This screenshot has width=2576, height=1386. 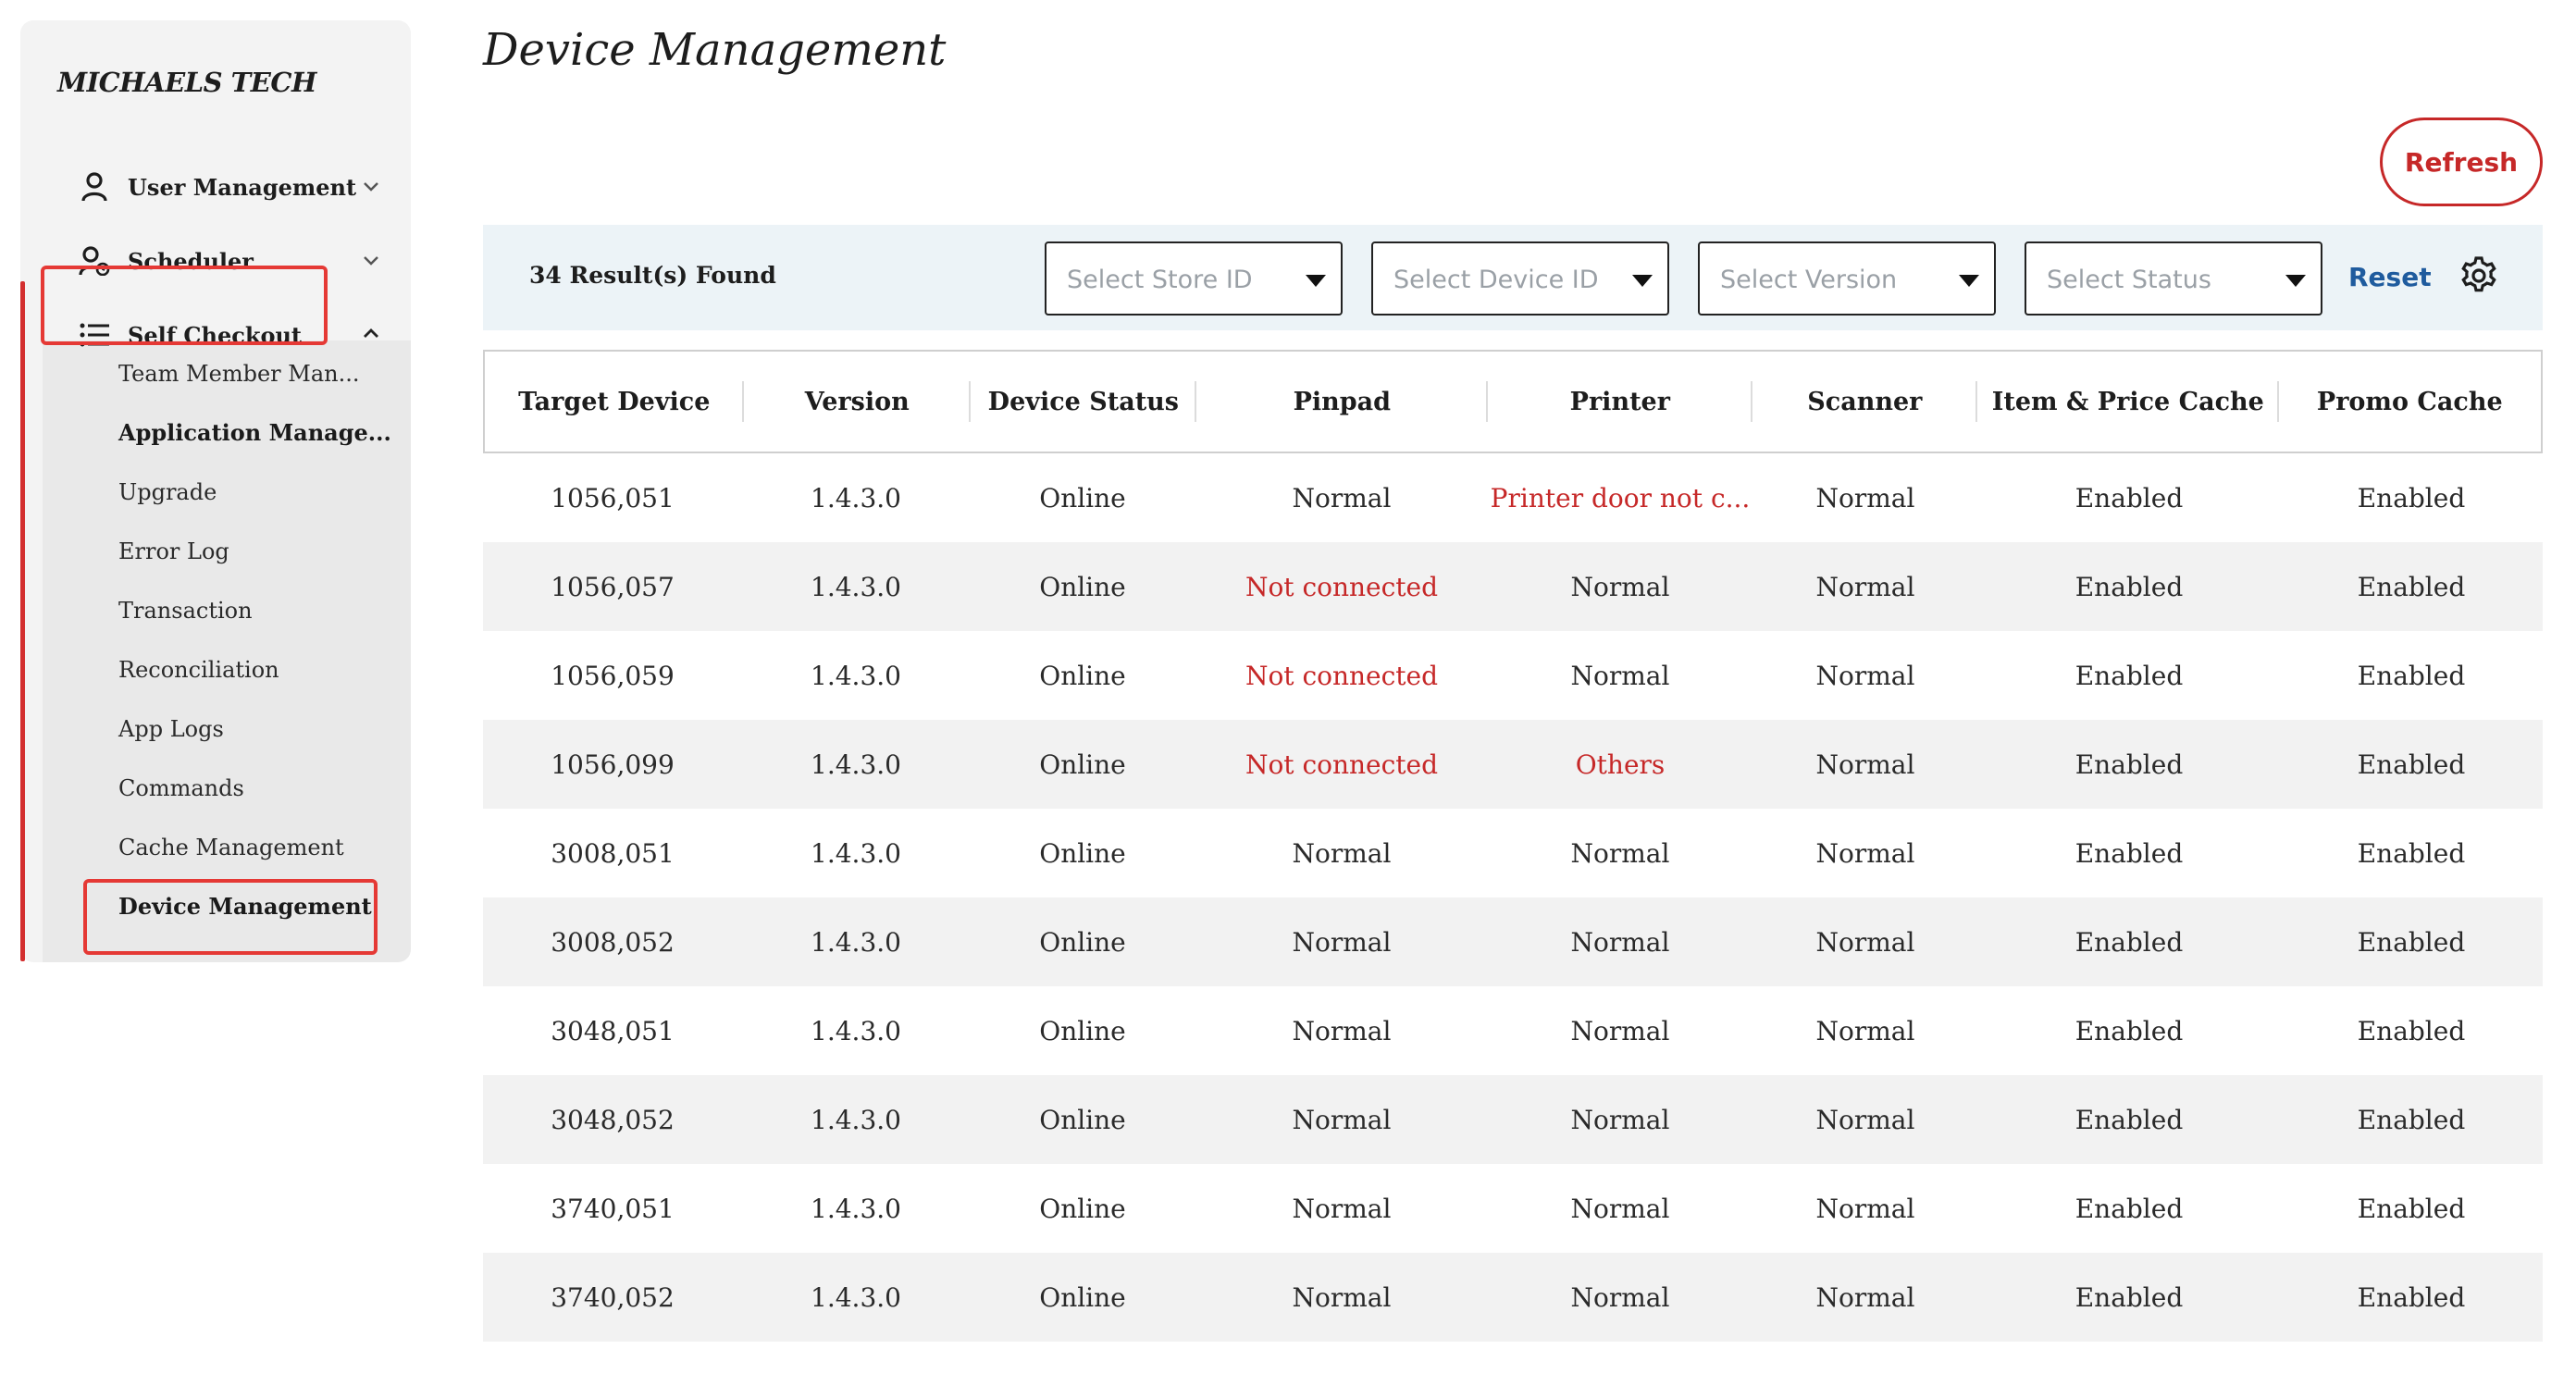 I want to click on results-count: 34 Result(s) Found, so click(x=652, y=275).